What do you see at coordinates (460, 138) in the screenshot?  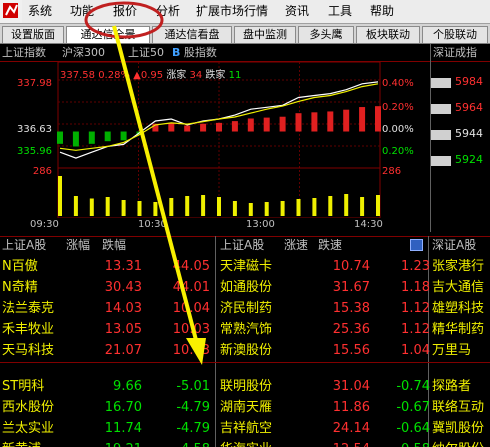 I see `side-index-panel: 深证成指 5984 5964 5944 5924` at bounding box center [460, 138].